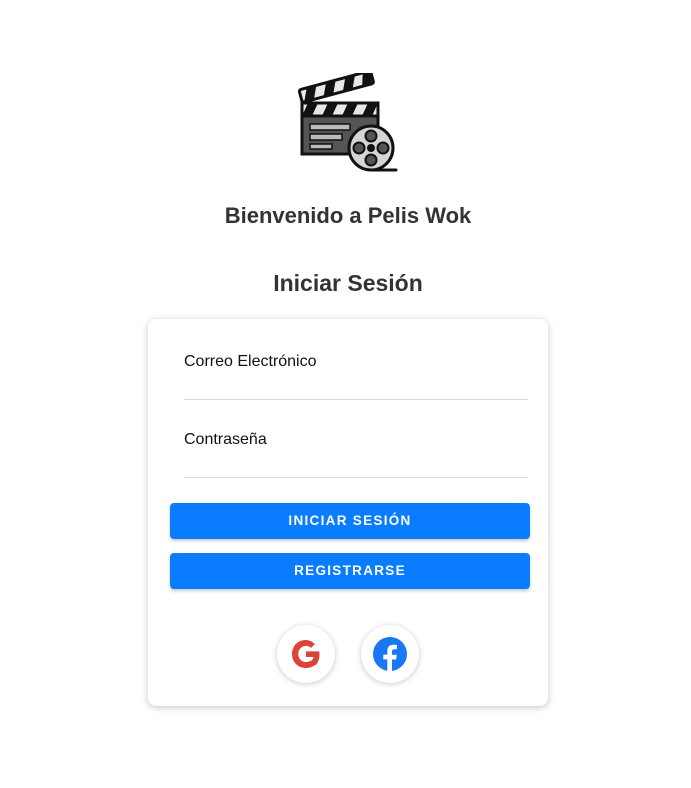 This screenshot has height=788, width=691. I want to click on email-input, so click(356, 384).